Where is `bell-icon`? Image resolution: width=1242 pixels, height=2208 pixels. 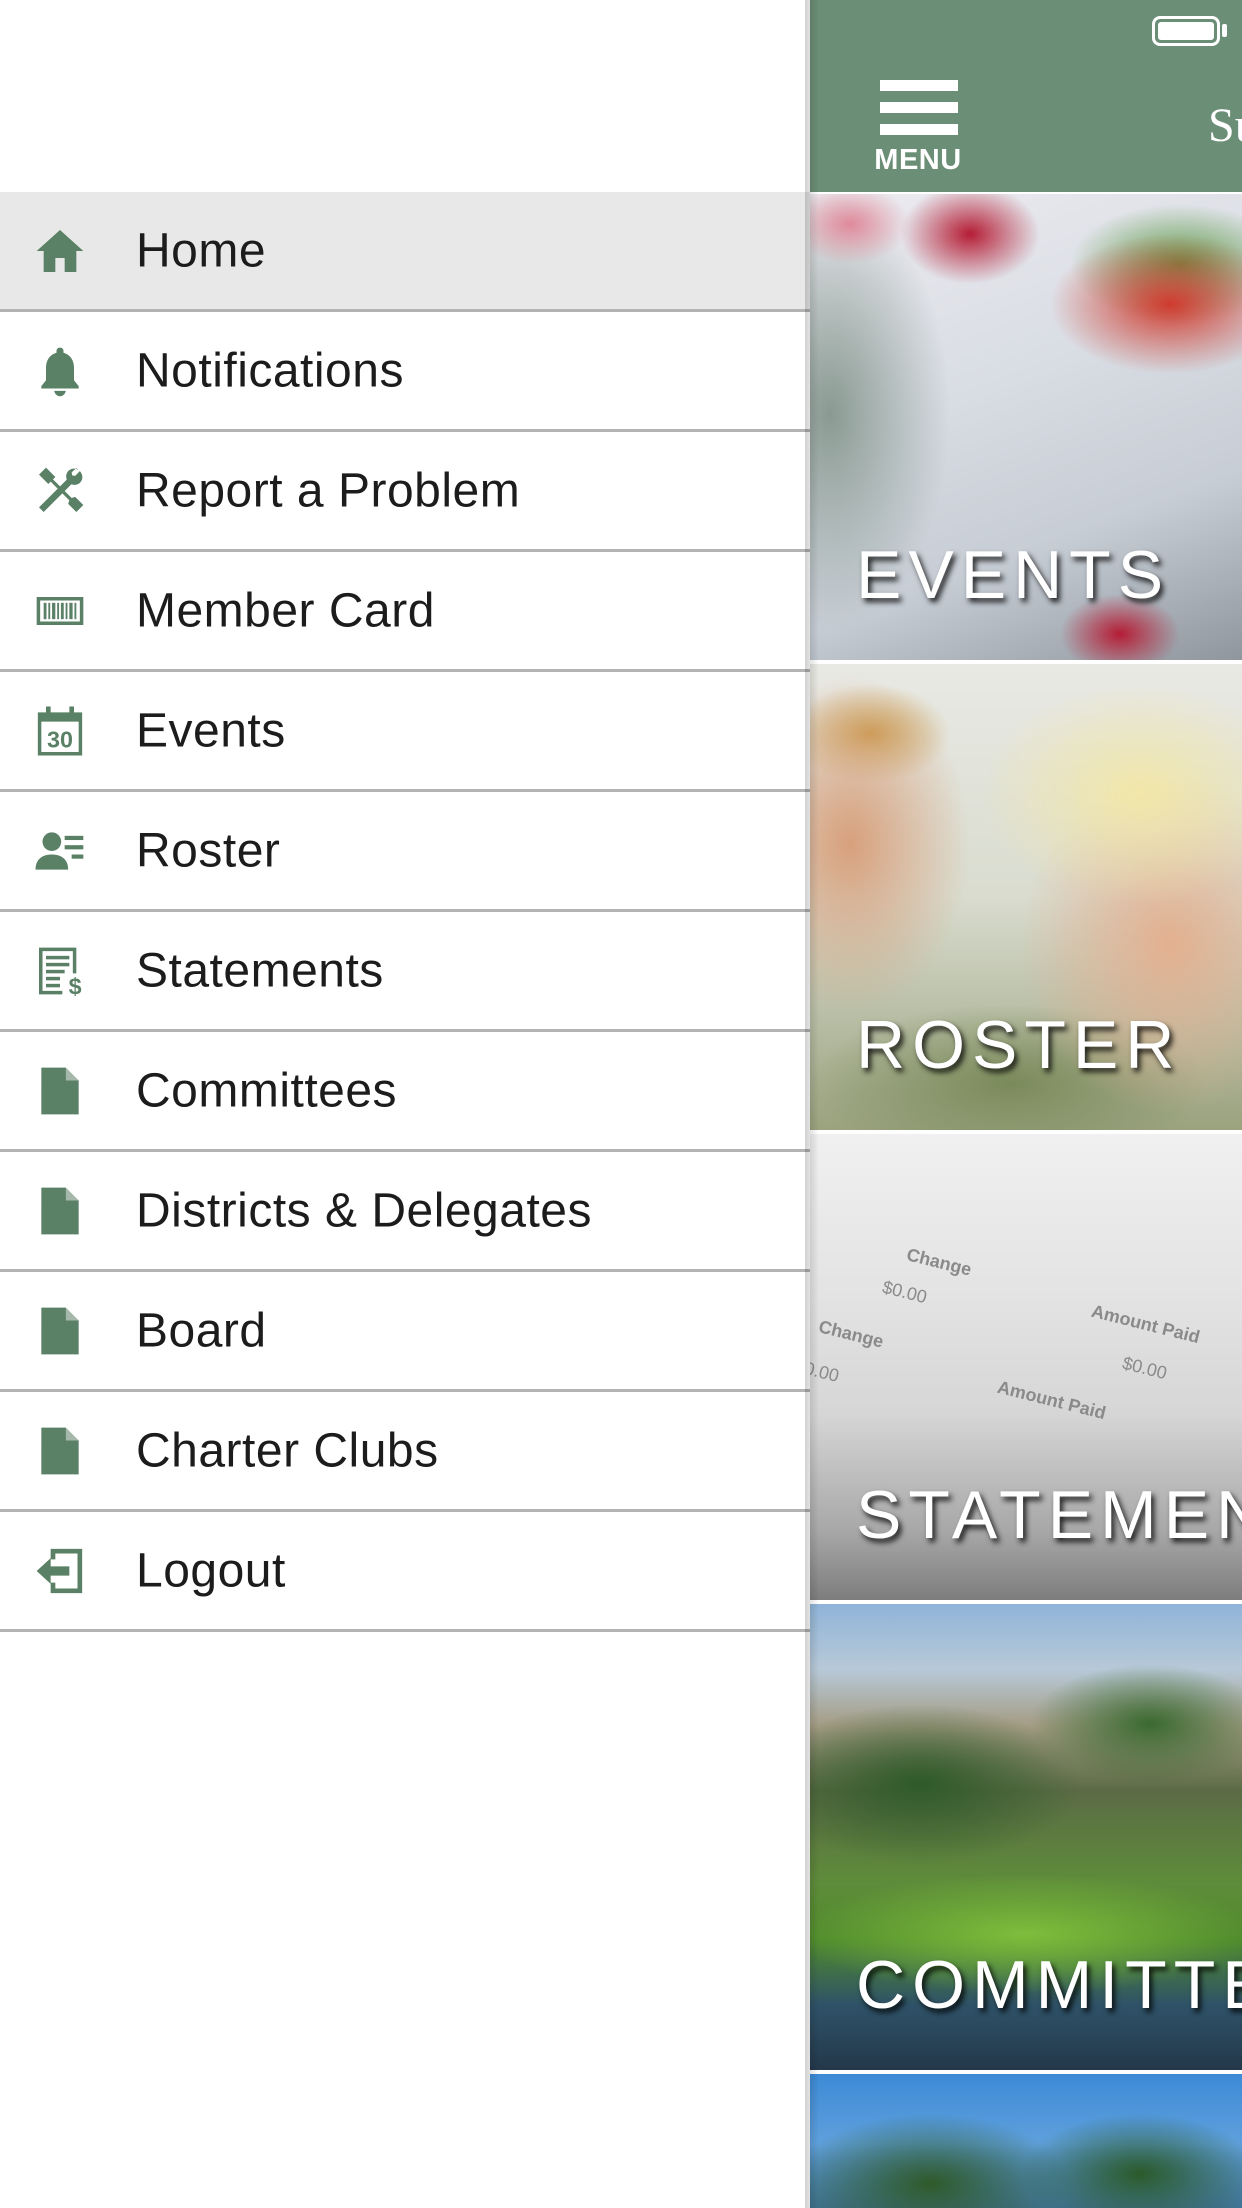
bell-icon is located at coordinates (60, 371).